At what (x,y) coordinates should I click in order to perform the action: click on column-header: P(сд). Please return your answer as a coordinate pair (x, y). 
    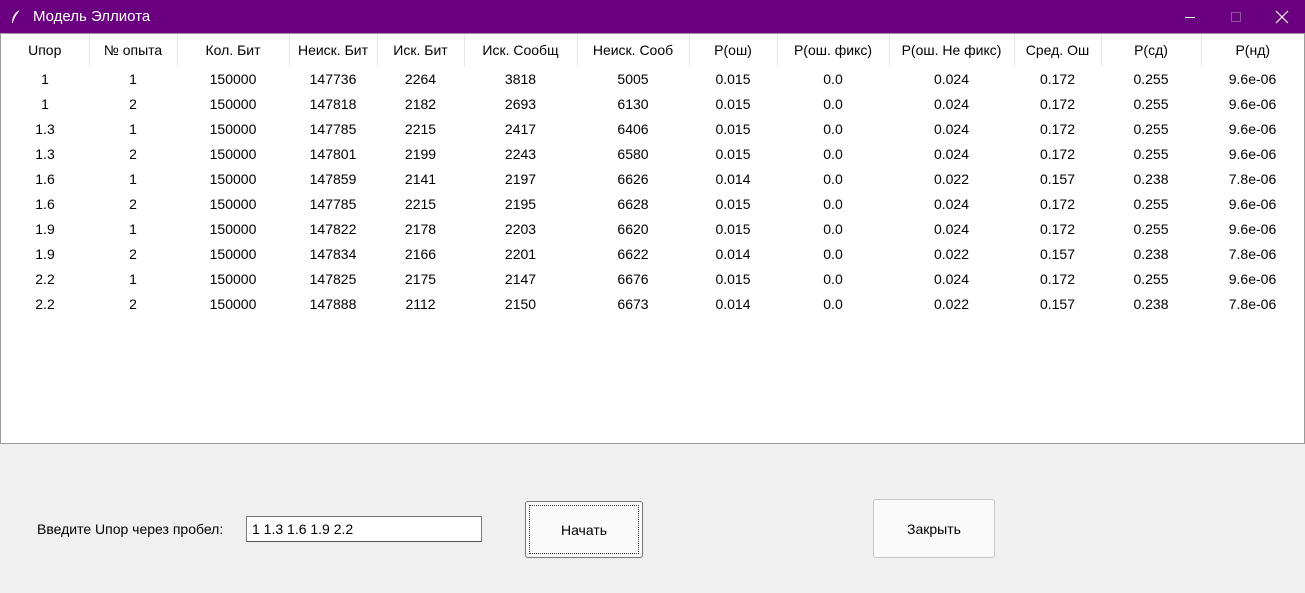
    Looking at the image, I should click on (1151, 50).